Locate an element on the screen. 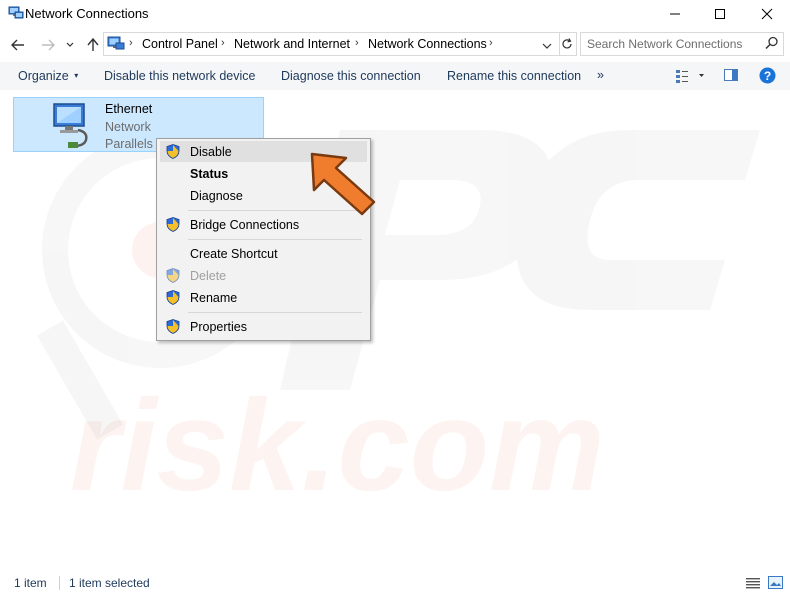 This screenshot has height=592, width=790. recent-locations-button is located at coordinates (70, 45).